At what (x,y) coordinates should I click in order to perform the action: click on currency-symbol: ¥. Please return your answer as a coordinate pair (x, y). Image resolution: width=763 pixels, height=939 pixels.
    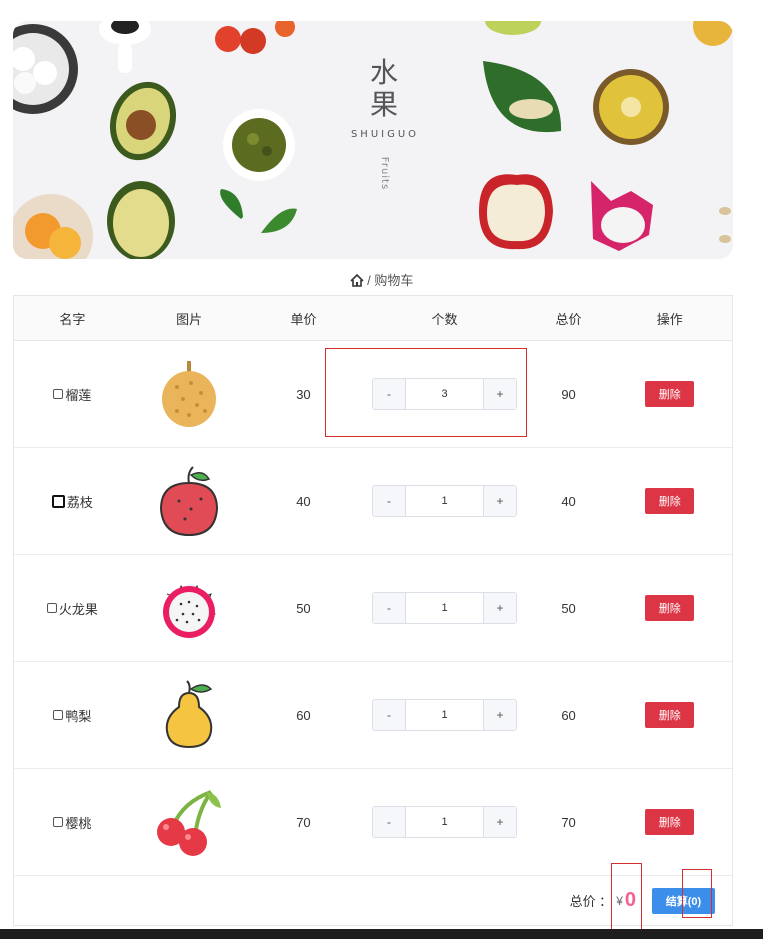
    Looking at the image, I should click on (619, 900).